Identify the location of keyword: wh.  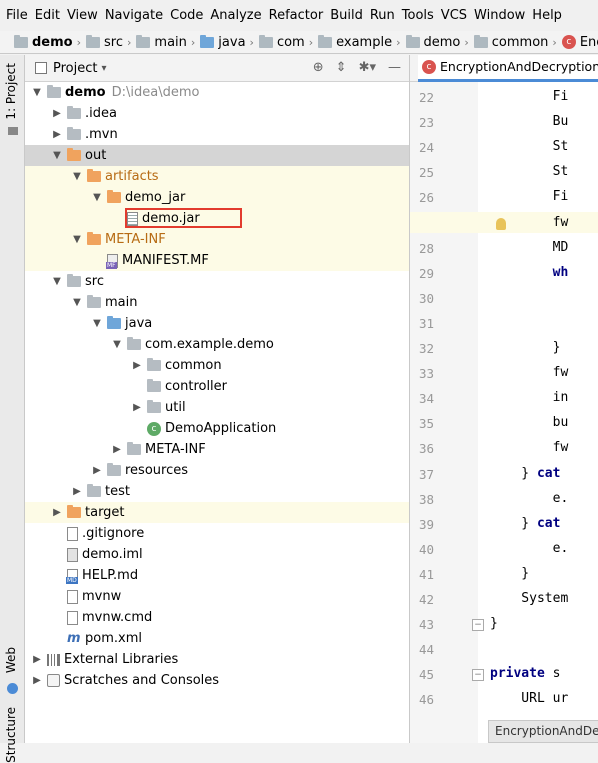
(560, 272).